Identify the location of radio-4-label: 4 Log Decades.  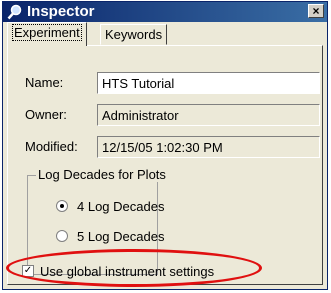
(121, 206).